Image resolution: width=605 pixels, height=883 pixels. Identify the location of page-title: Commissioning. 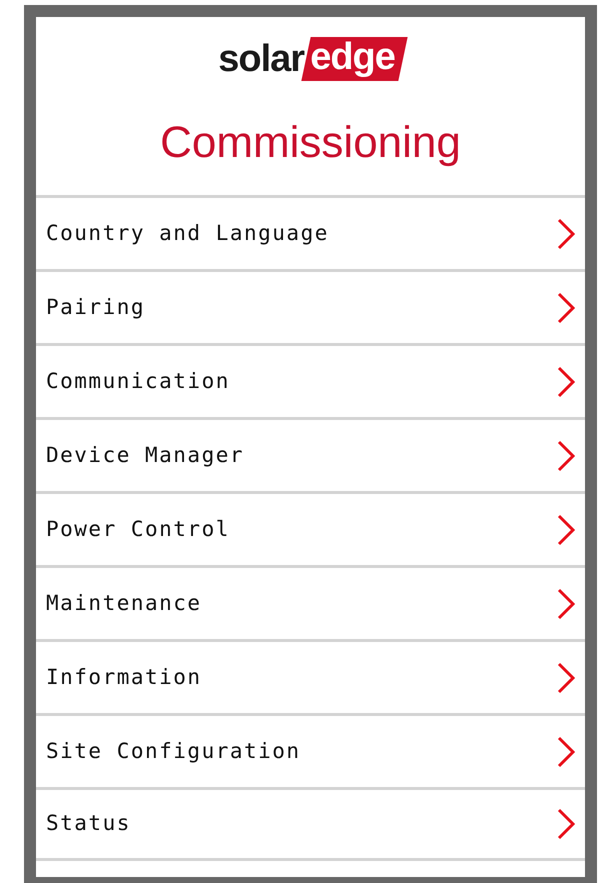
(310, 143).